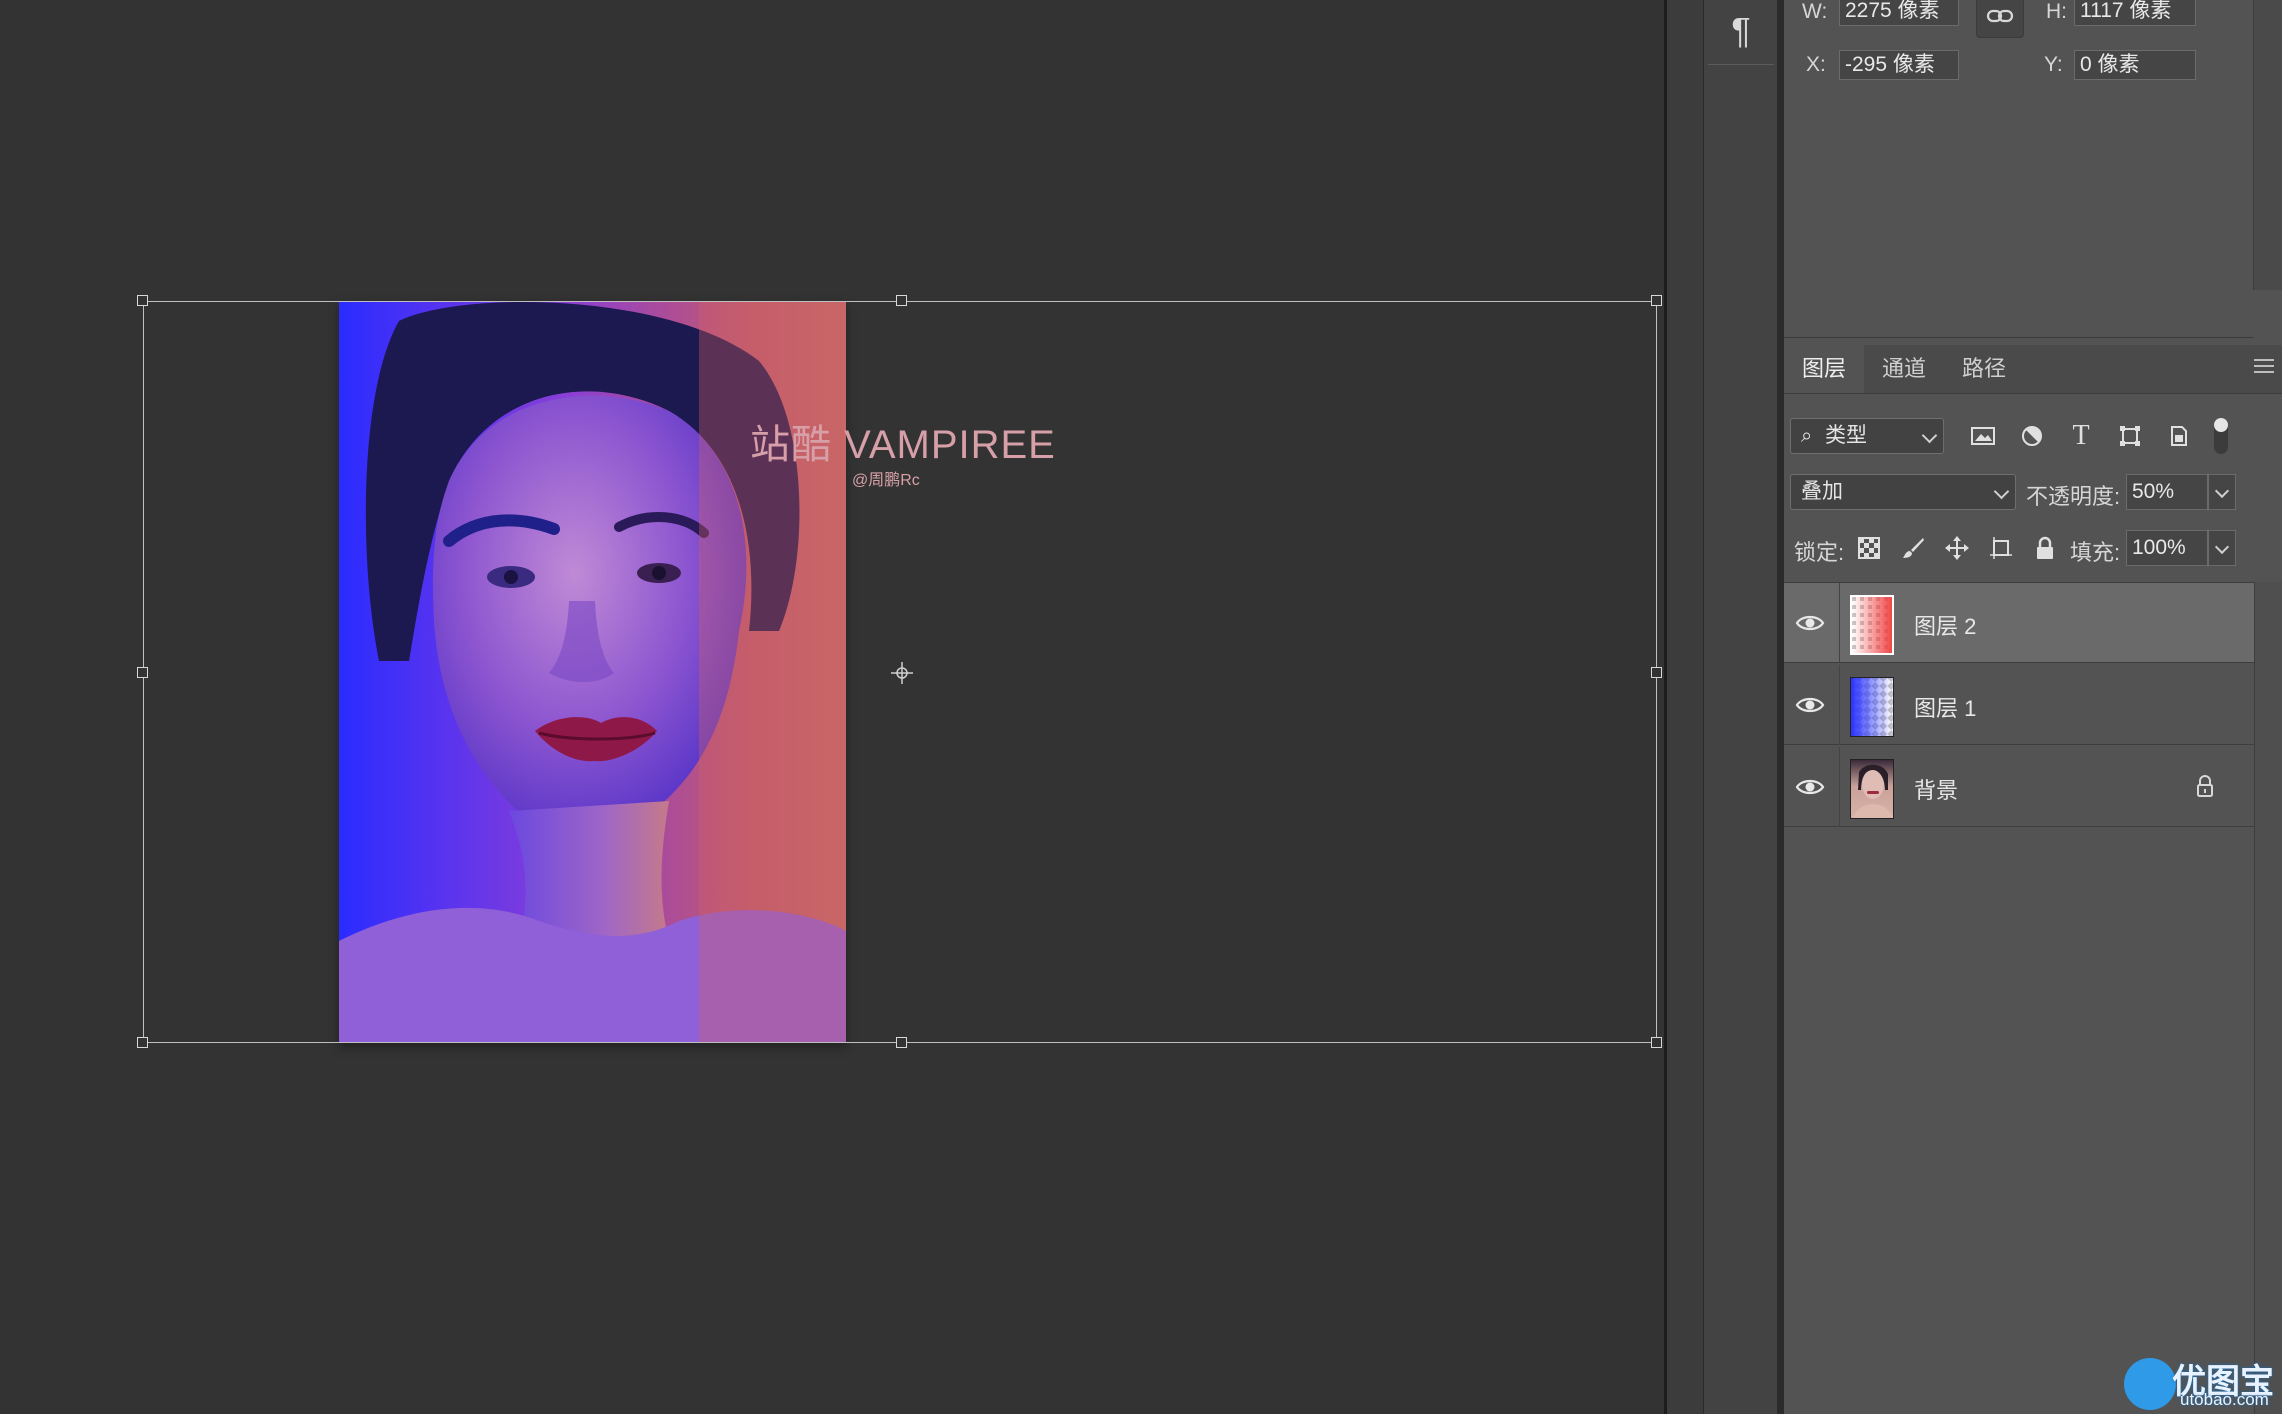 This screenshot has height=1414, width=2282. I want to click on transform-handle-middle-left, so click(142, 672).